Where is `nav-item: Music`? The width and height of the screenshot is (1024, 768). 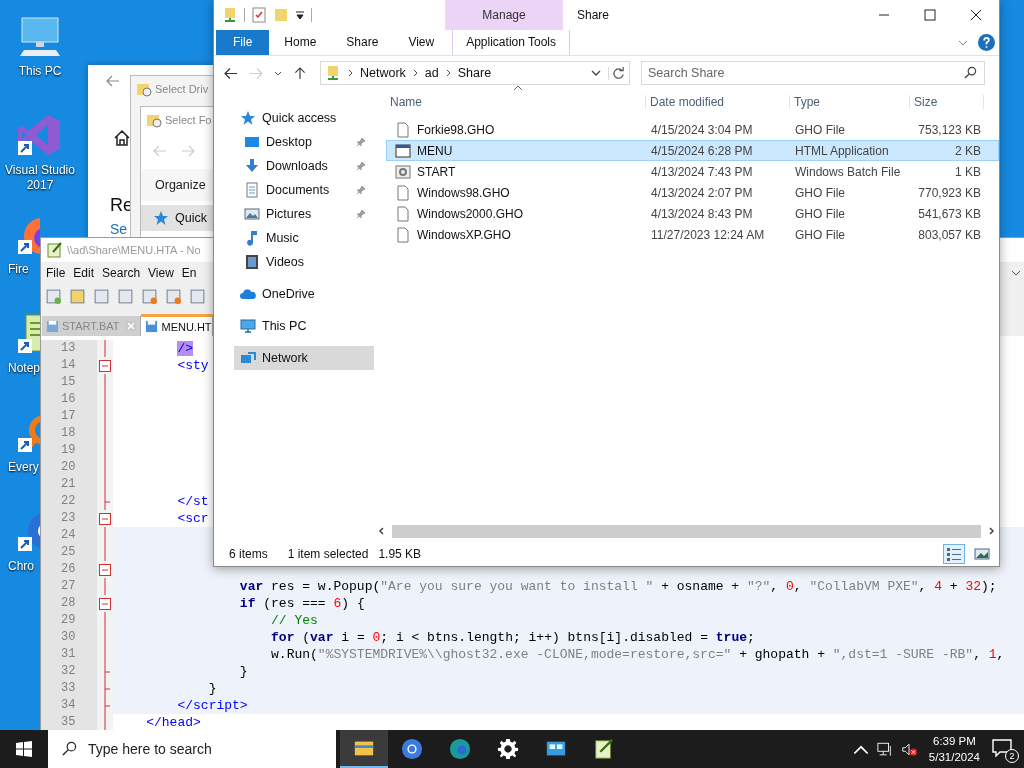
nav-item: Music is located at coordinates (304, 238).